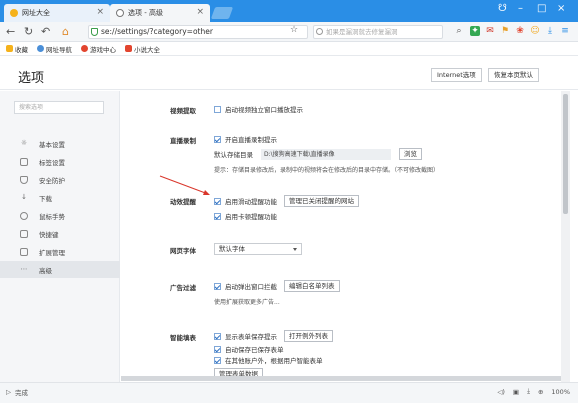  Describe the element at coordinates (183, 288) in the screenshot. I see `section-label-adblock: 广告过滤` at that location.